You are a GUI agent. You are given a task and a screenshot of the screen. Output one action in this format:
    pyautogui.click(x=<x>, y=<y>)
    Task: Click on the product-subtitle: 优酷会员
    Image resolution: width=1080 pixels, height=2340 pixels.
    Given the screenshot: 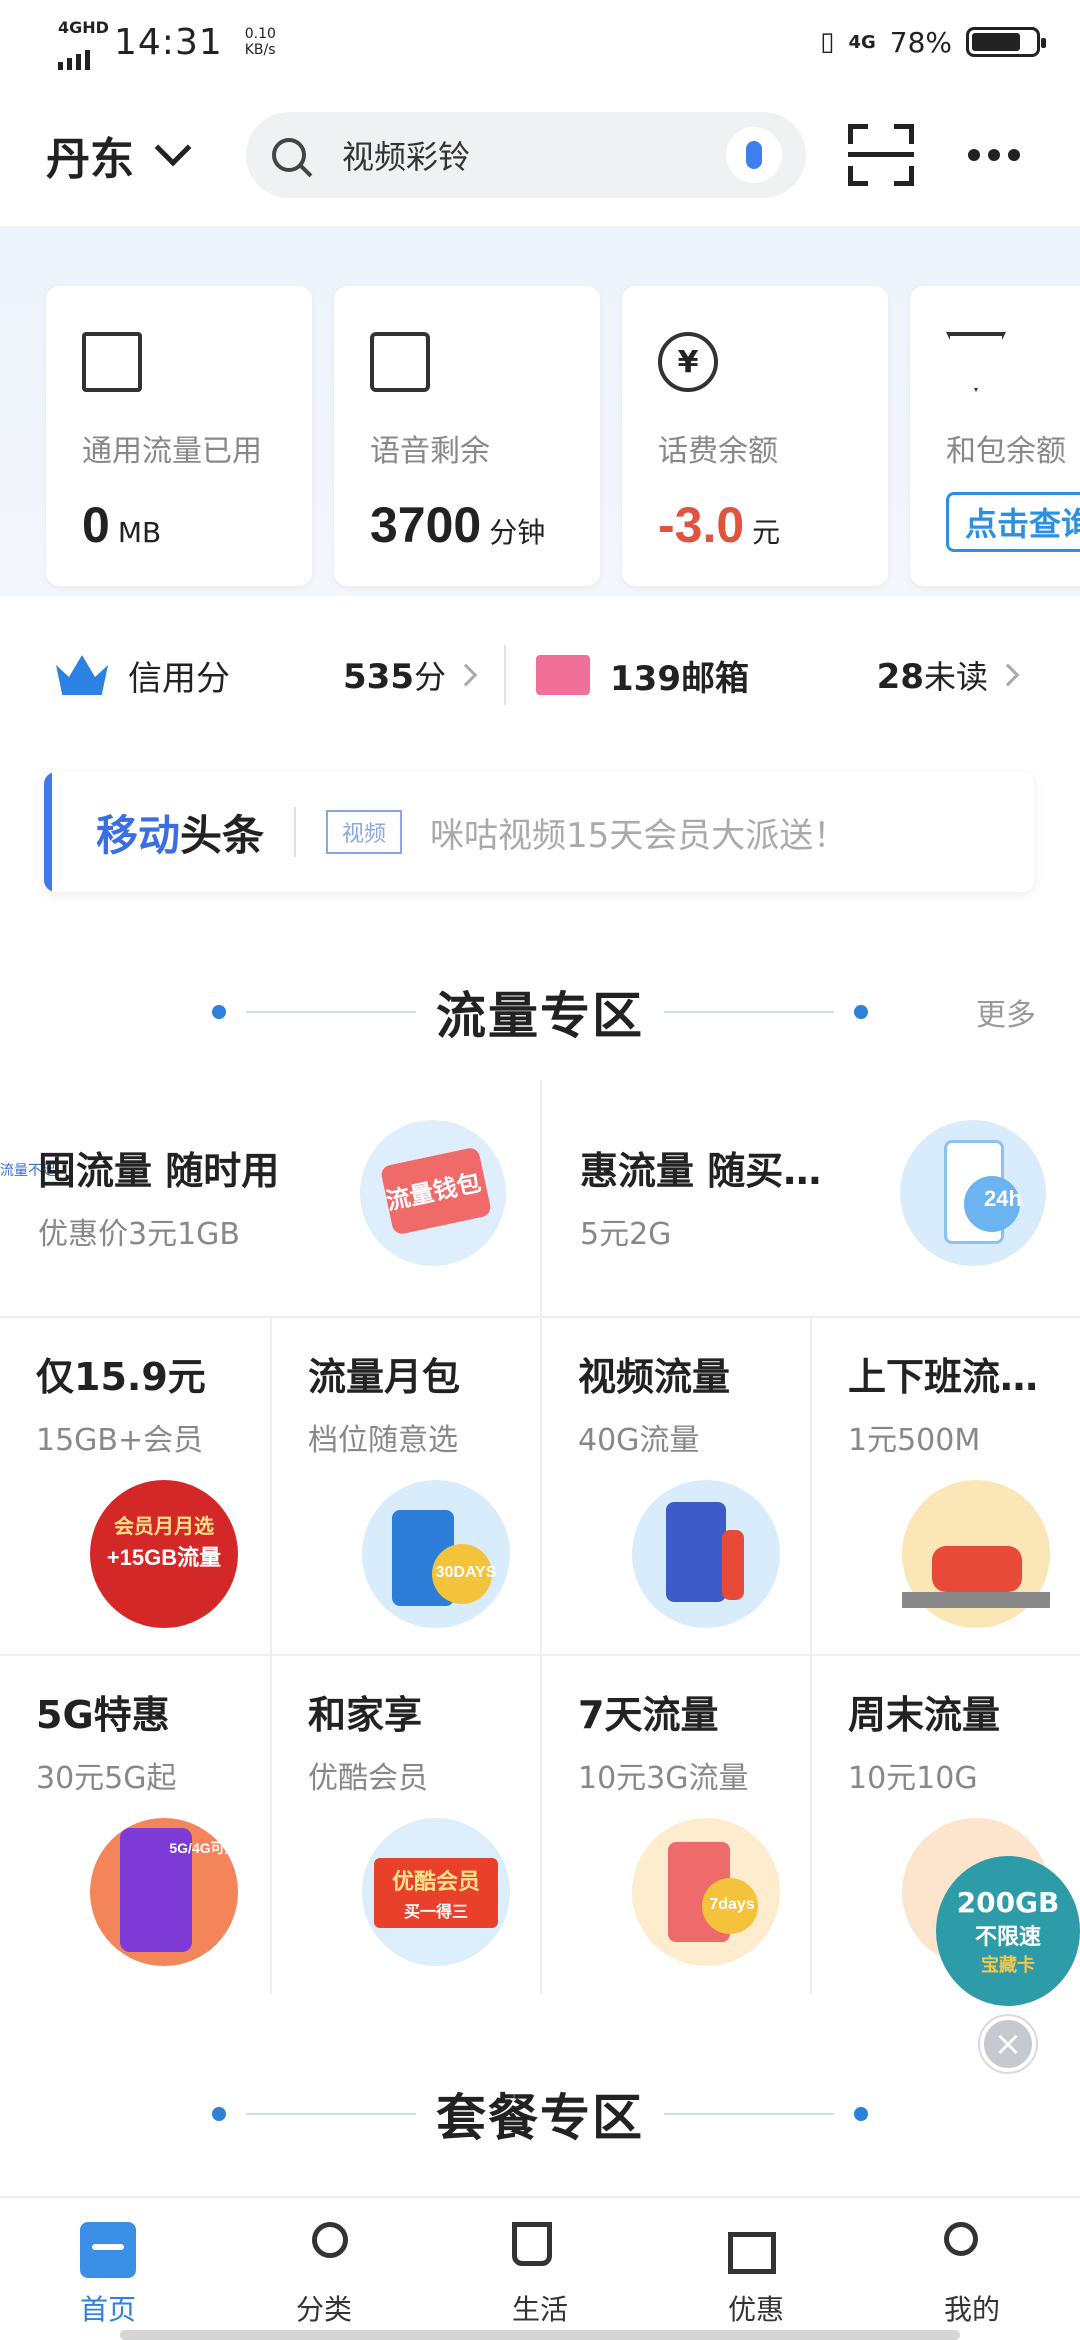 What is the action you would take?
    pyautogui.click(x=368, y=1778)
    